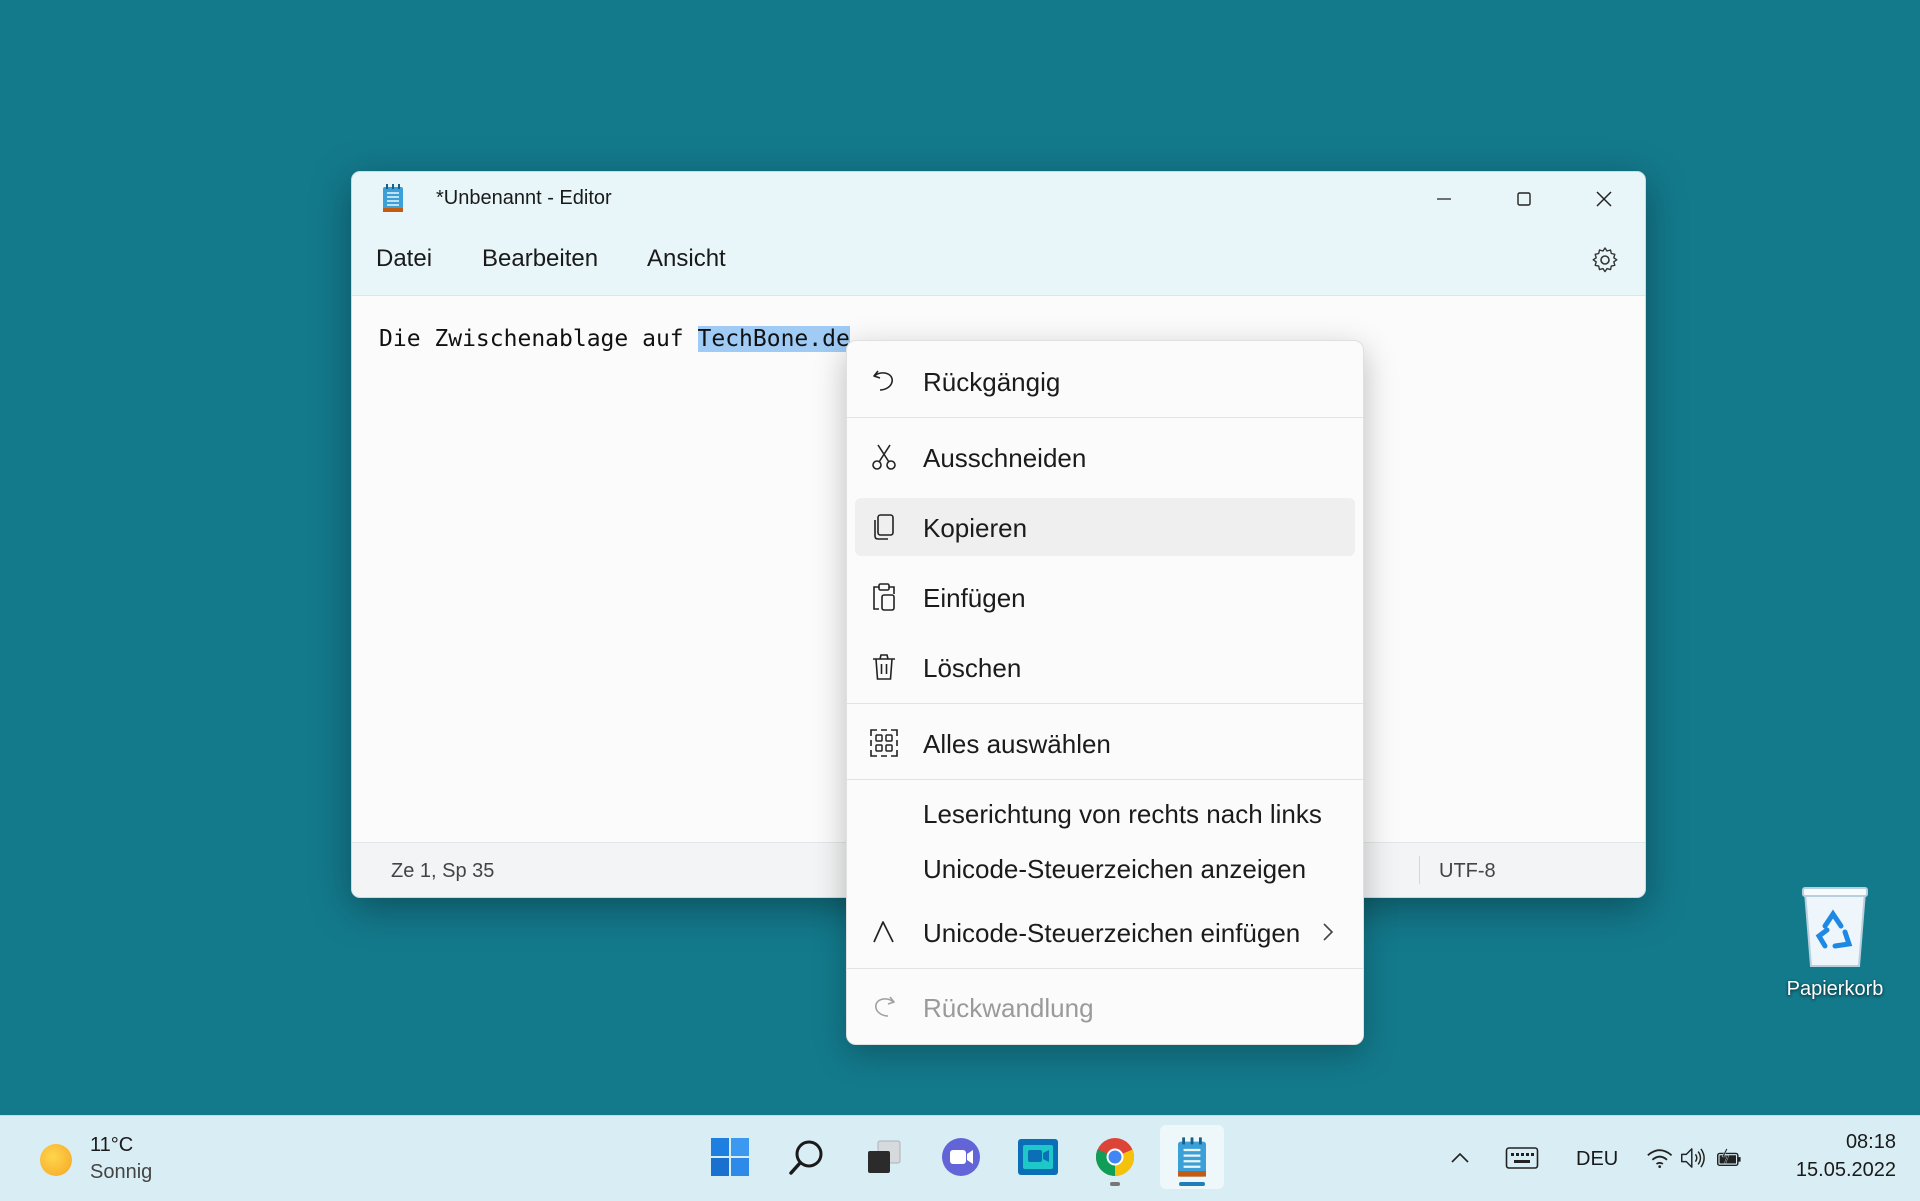 The height and width of the screenshot is (1201, 1920). I want to click on start-icon, so click(730, 1157).